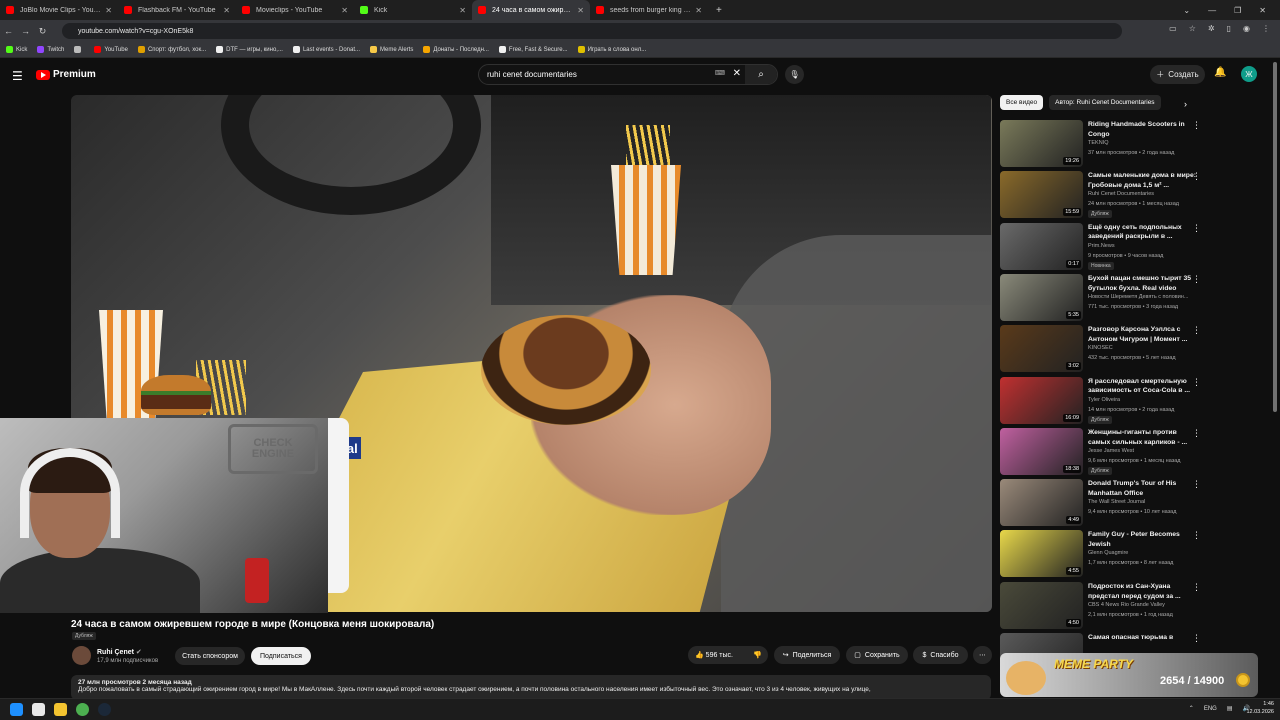 The width and height of the screenshot is (1280, 720). I want to click on chevron-right-icon: ›, so click(1185, 104).